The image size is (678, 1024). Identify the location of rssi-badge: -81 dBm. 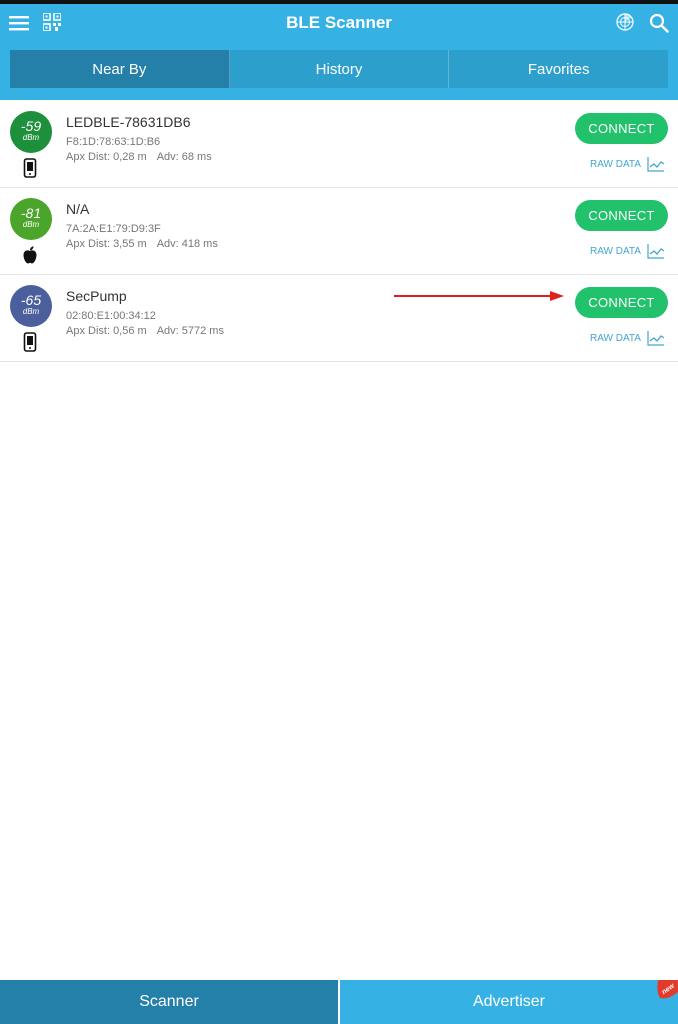
(31, 219).